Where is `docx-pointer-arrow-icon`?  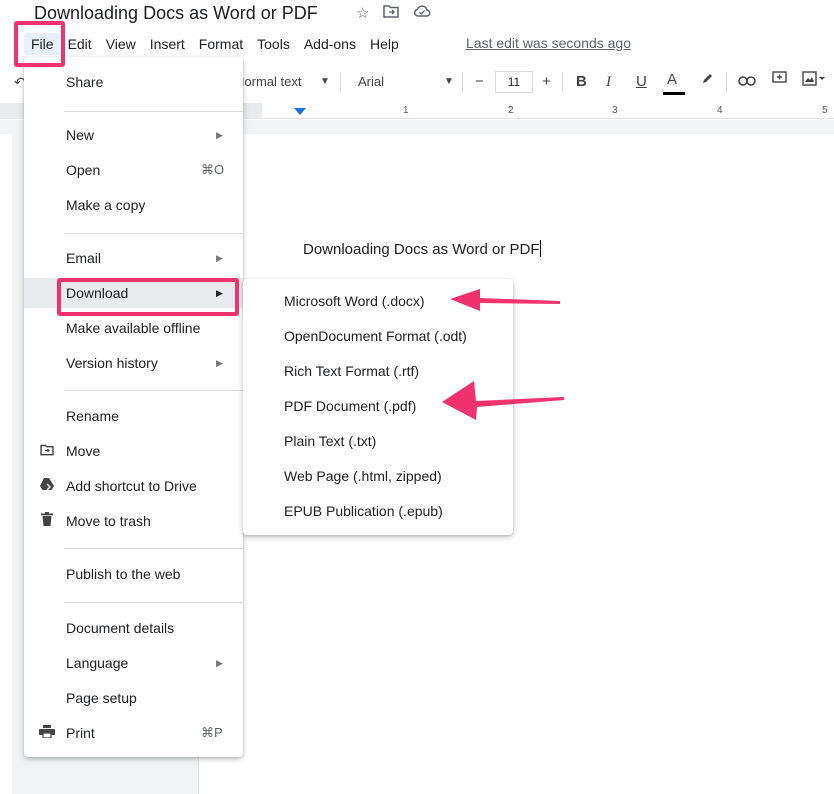
docx-pointer-arrow-icon is located at coordinates (505, 300).